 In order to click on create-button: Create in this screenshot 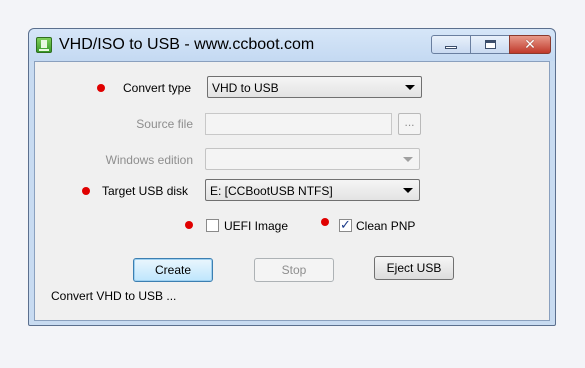, I will do `click(173, 270)`.